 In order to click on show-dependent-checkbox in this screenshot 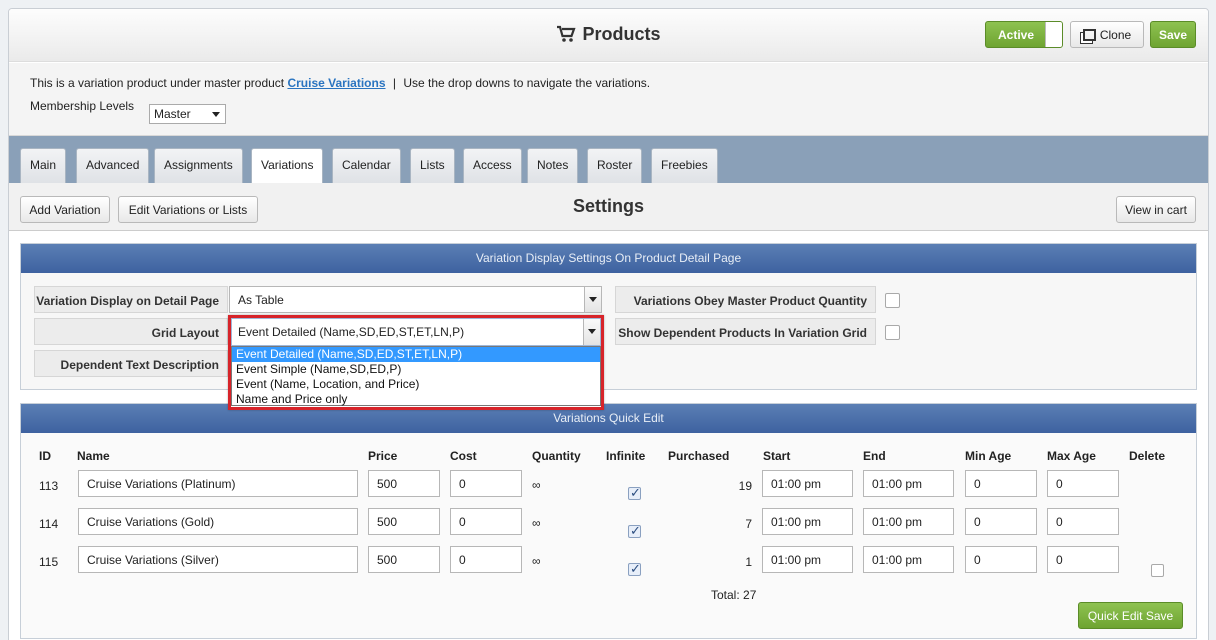, I will do `click(892, 332)`.